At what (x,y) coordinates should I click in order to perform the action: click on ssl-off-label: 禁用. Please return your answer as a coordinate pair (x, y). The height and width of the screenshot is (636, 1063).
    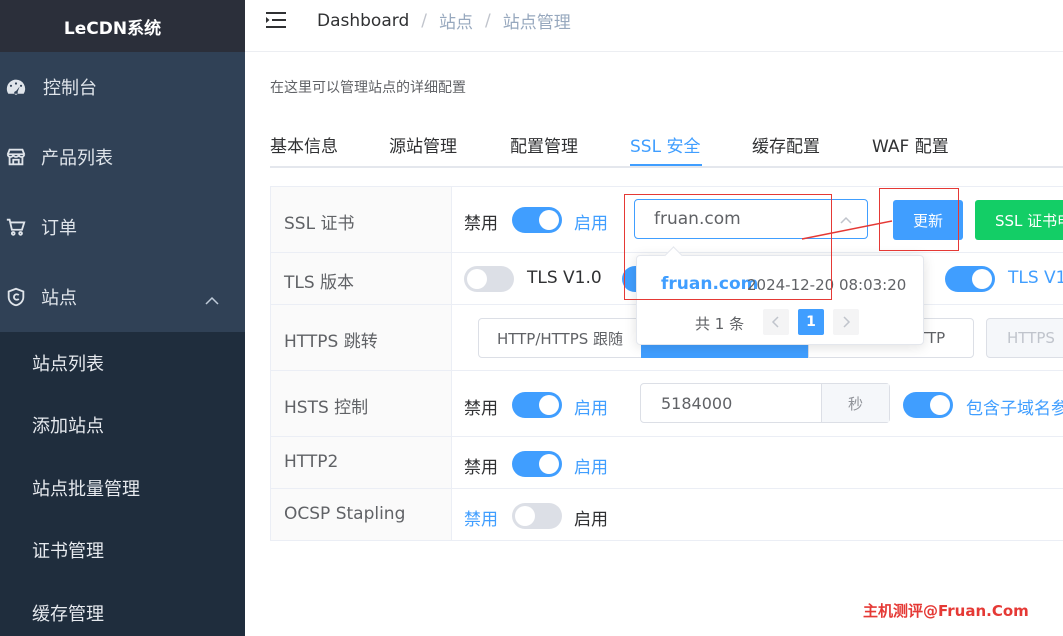
    Looking at the image, I should click on (481, 224).